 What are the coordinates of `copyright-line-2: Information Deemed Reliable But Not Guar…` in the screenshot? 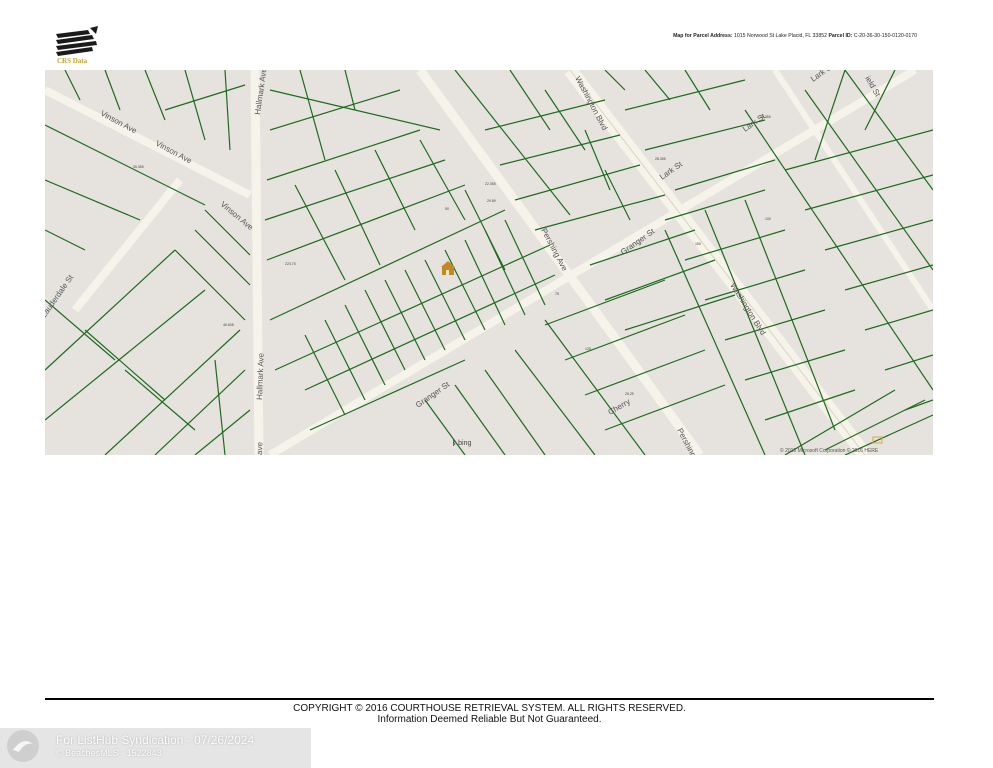 It's located at (489, 719).